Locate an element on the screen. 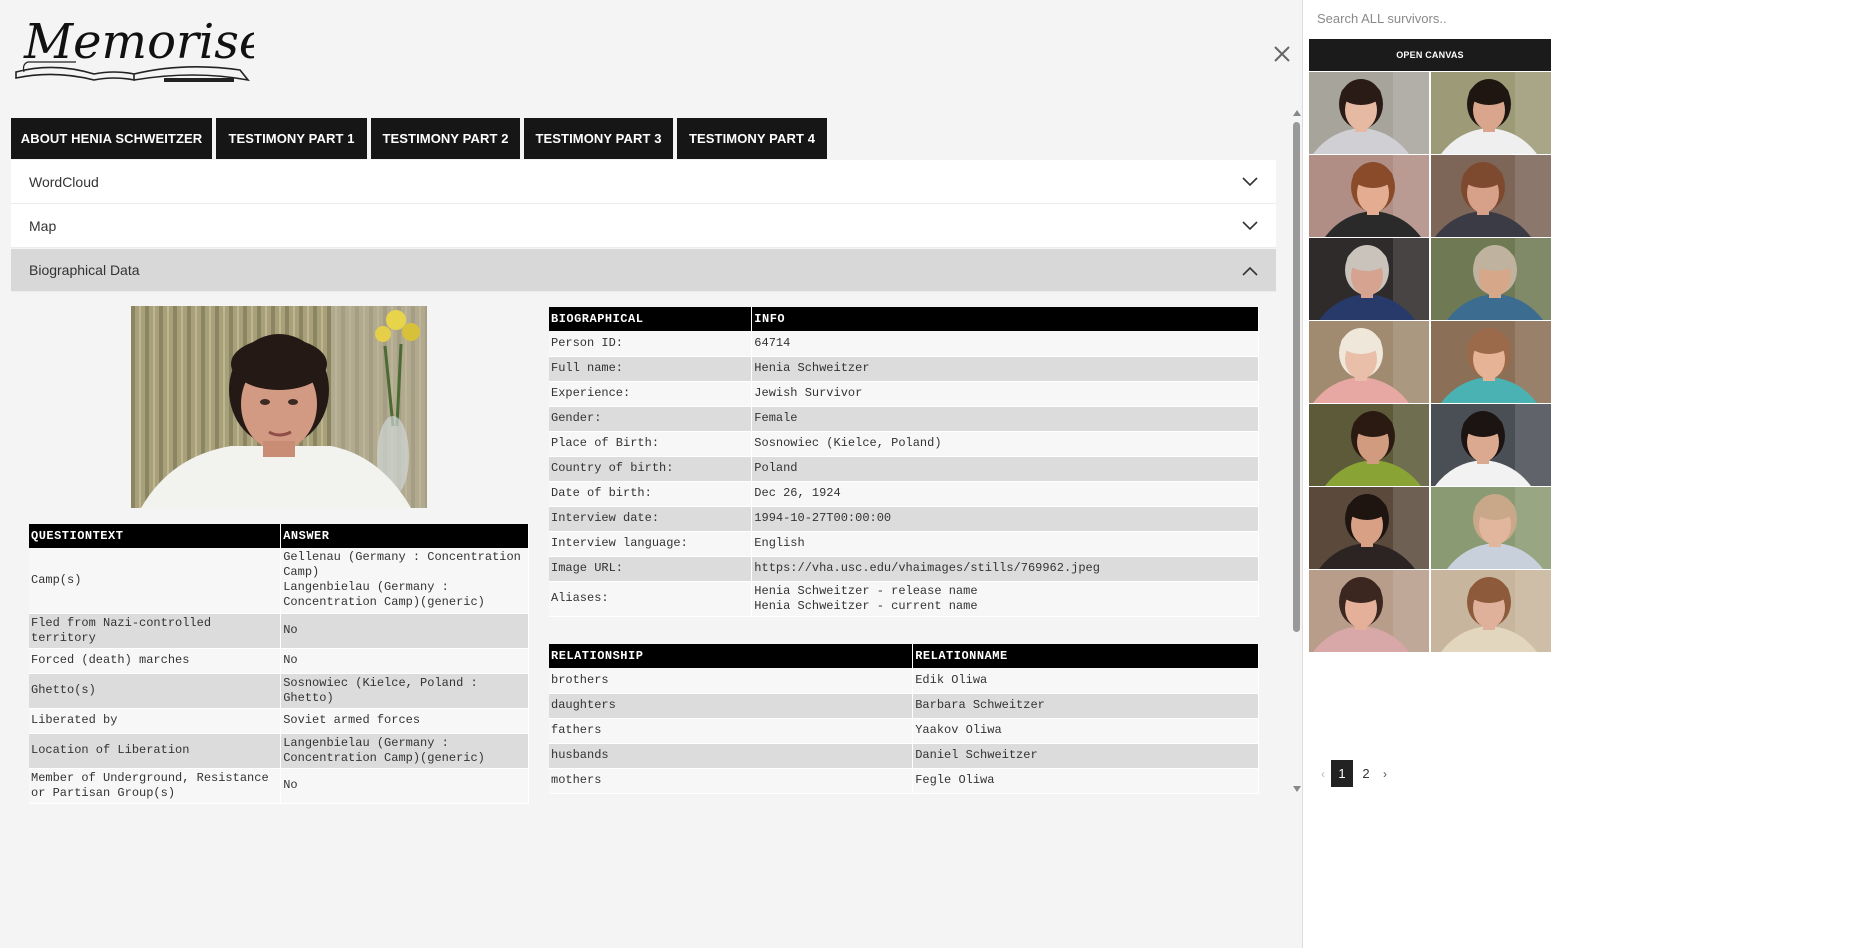 Image resolution: width=1866 pixels, height=948 pixels. chevron-down-icon is located at coordinates (1250, 182).